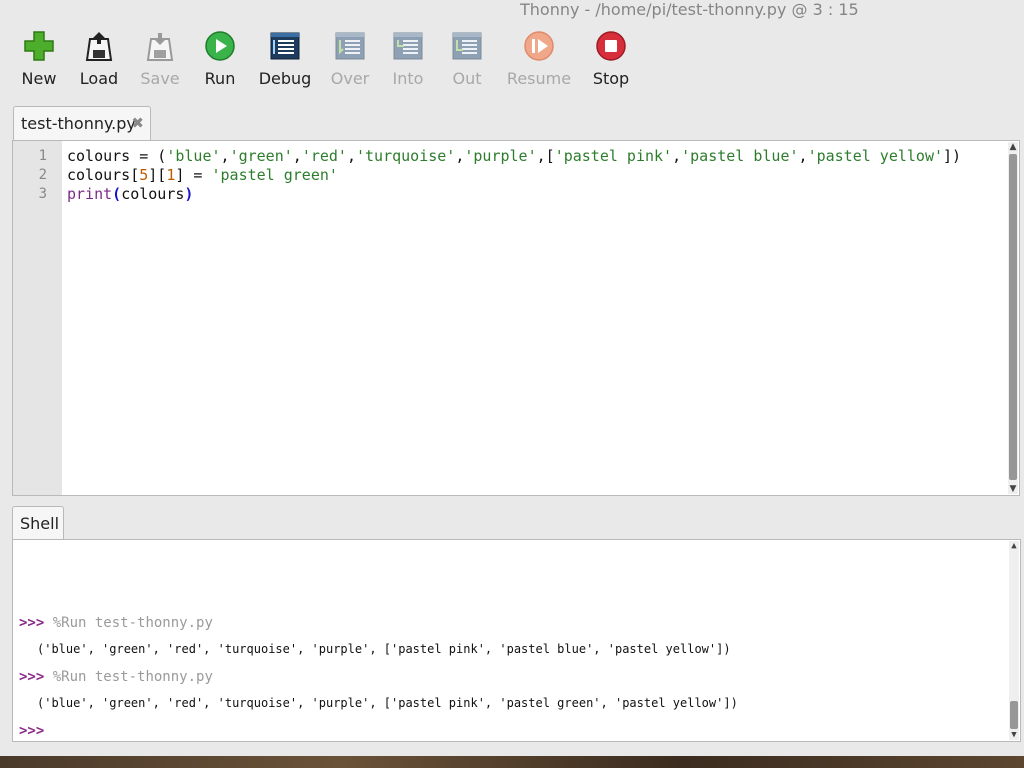 The width and height of the screenshot is (1024, 768). I want to click on code-line: print(colours), so click(130, 194).